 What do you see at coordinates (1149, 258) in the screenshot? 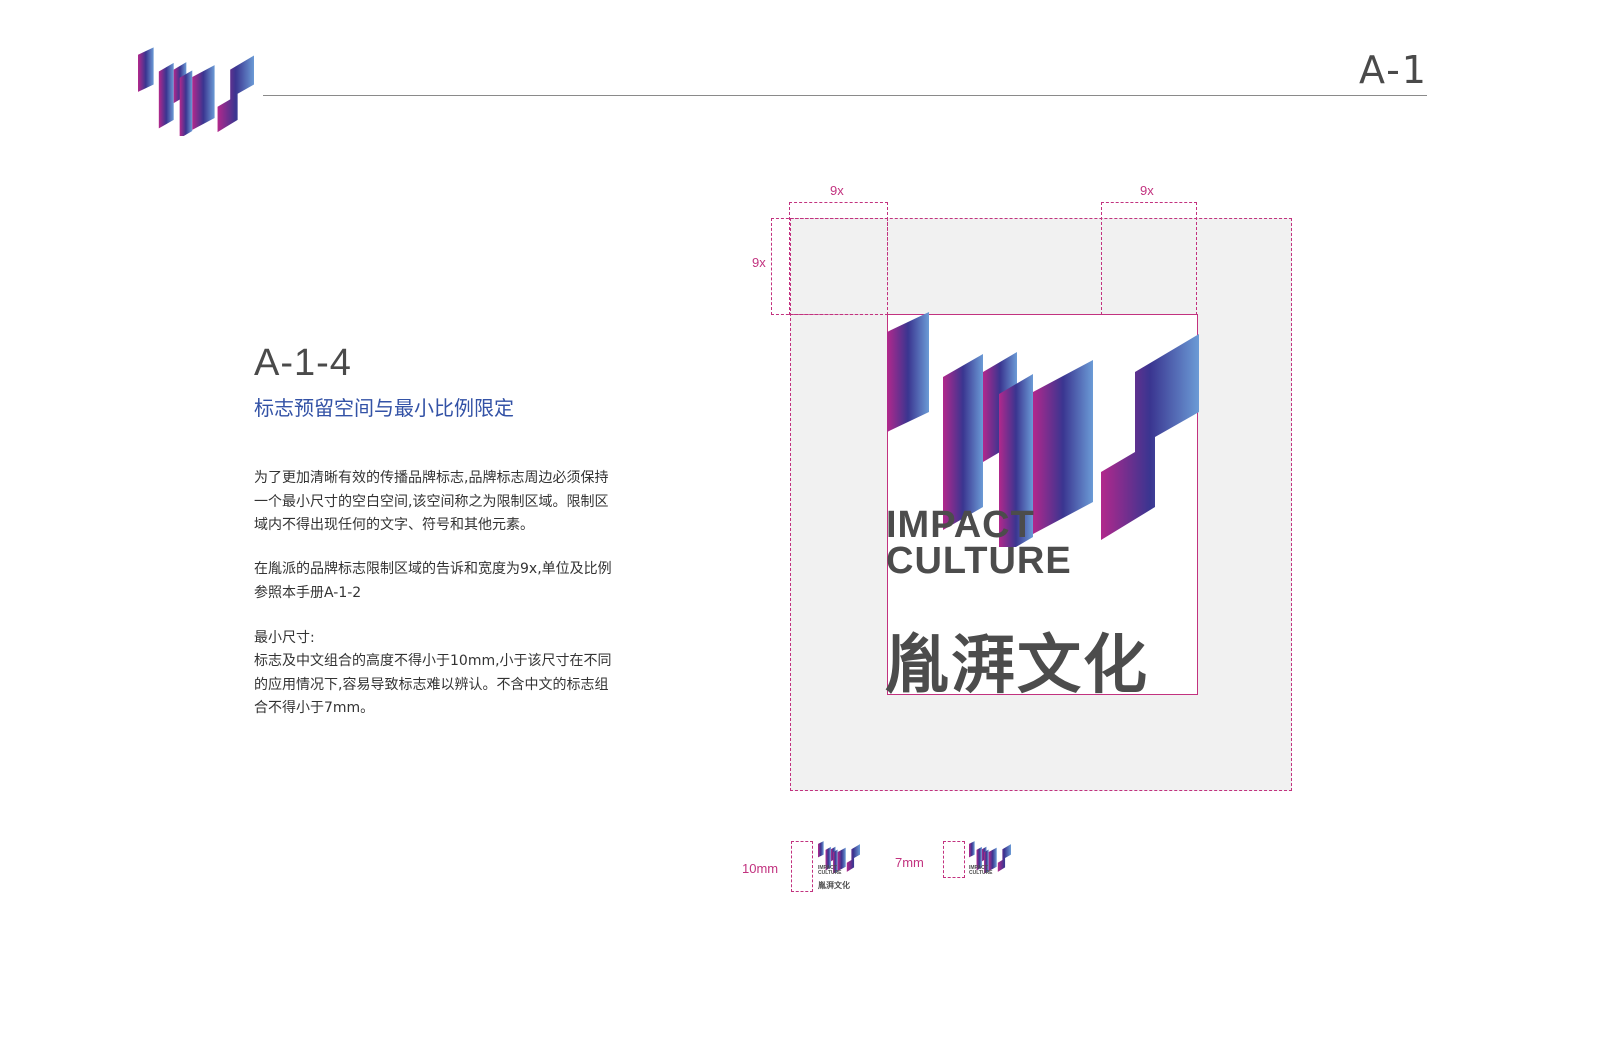
I see `clear-space-unit-box-right` at bounding box center [1149, 258].